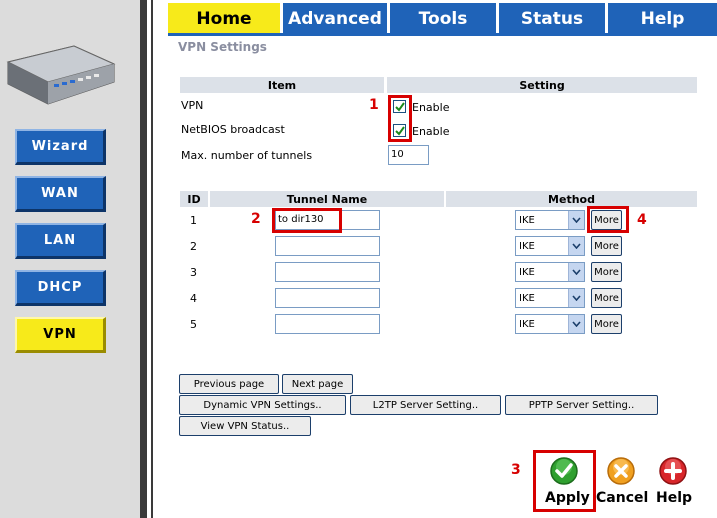  What do you see at coordinates (193, 220) in the screenshot?
I see `row-id: 1` at bounding box center [193, 220].